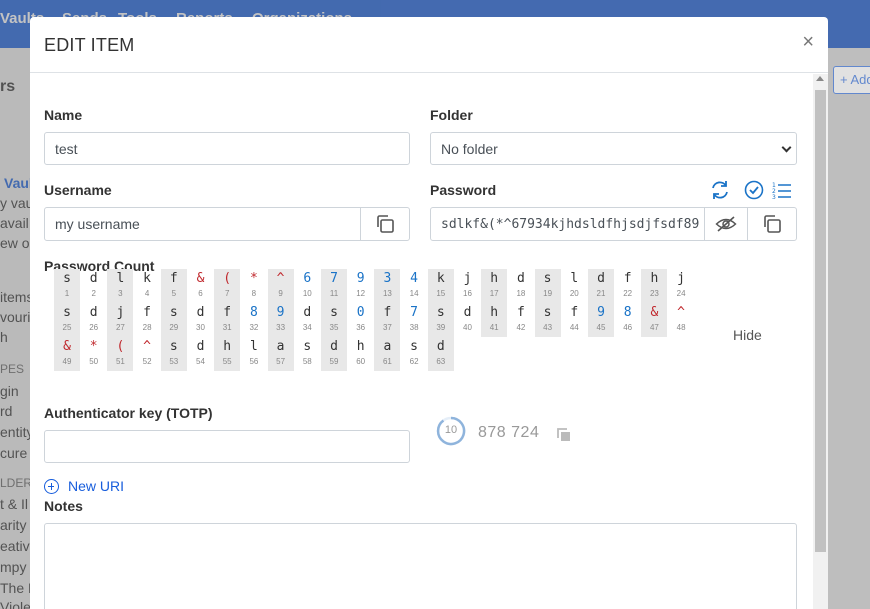  What do you see at coordinates (654, 327) in the screenshot?
I see `password-char-index: 47` at bounding box center [654, 327].